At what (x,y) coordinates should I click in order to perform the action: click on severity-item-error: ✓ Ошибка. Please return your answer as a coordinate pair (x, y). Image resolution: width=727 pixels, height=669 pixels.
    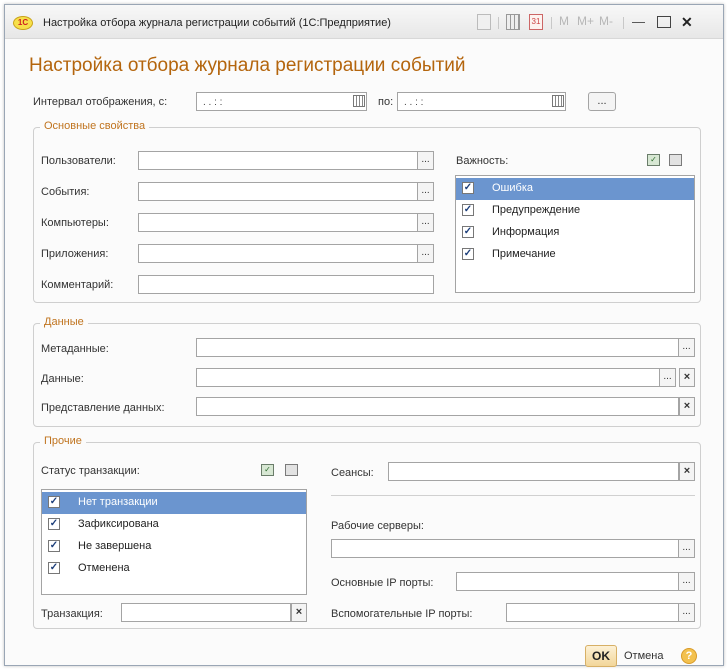
    Looking at the image, I should click on (575, 189).